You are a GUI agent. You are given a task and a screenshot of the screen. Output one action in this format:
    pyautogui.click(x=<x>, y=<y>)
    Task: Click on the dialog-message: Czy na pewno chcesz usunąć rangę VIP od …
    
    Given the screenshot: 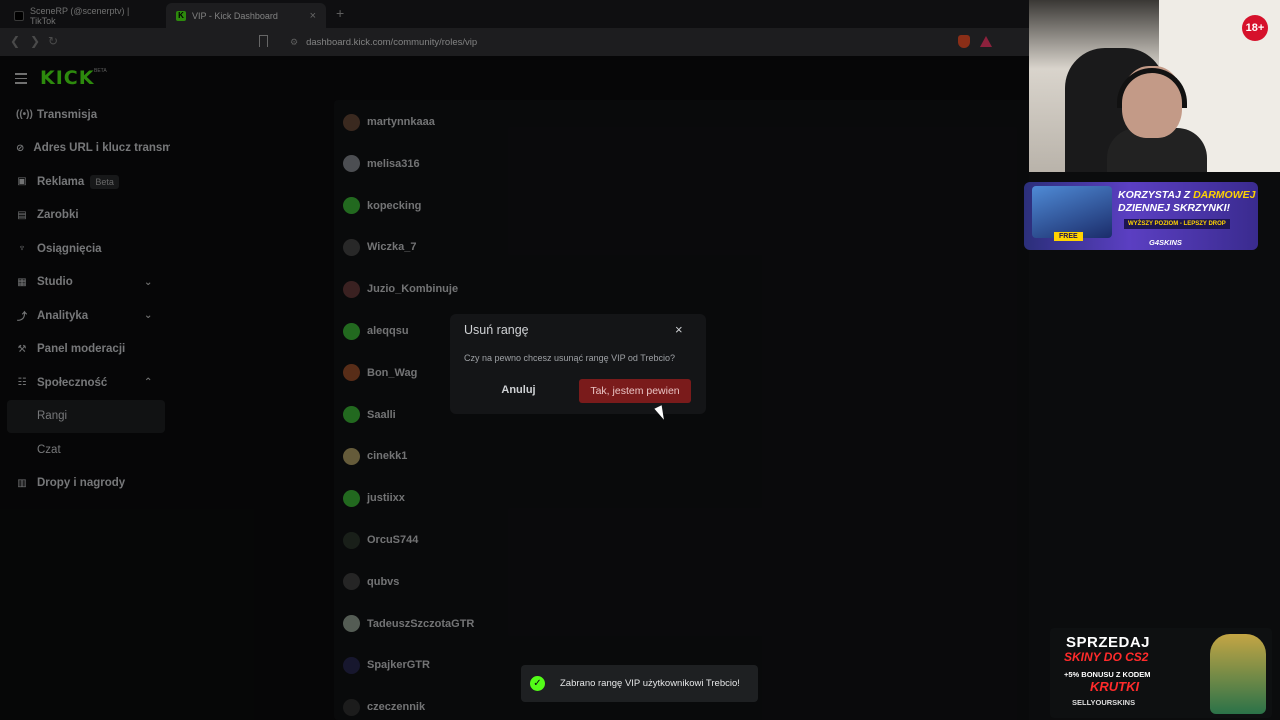 What is the action you would take?
    pyautogui.click(x=569, y=358)
    